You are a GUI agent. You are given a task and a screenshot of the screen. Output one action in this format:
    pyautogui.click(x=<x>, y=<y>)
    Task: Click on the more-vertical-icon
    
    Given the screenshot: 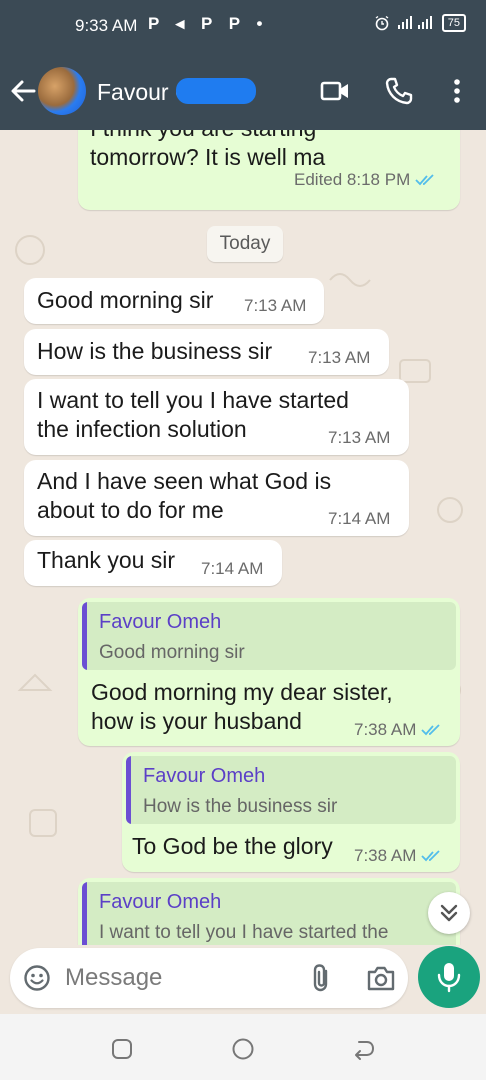 What is the action you would take?
    pyautogui.click(x=457, y=91)
    